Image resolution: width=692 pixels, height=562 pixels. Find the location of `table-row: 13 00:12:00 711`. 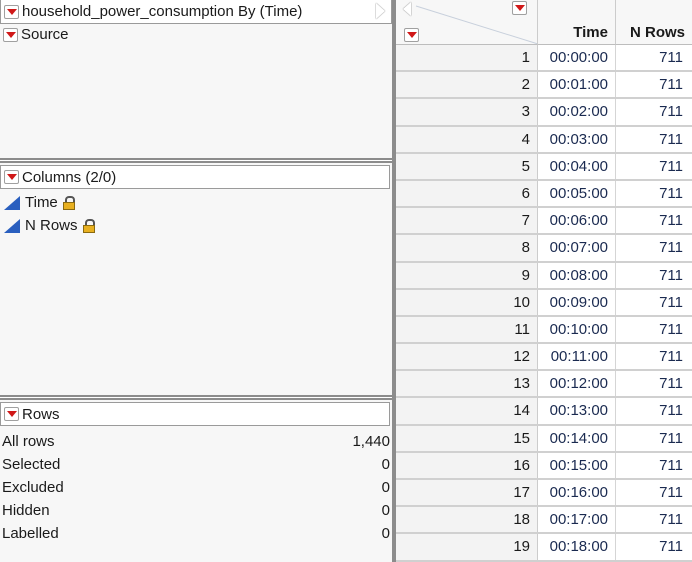

table-row: 13 00:12:00 711 is located at coordinates (544, 385).